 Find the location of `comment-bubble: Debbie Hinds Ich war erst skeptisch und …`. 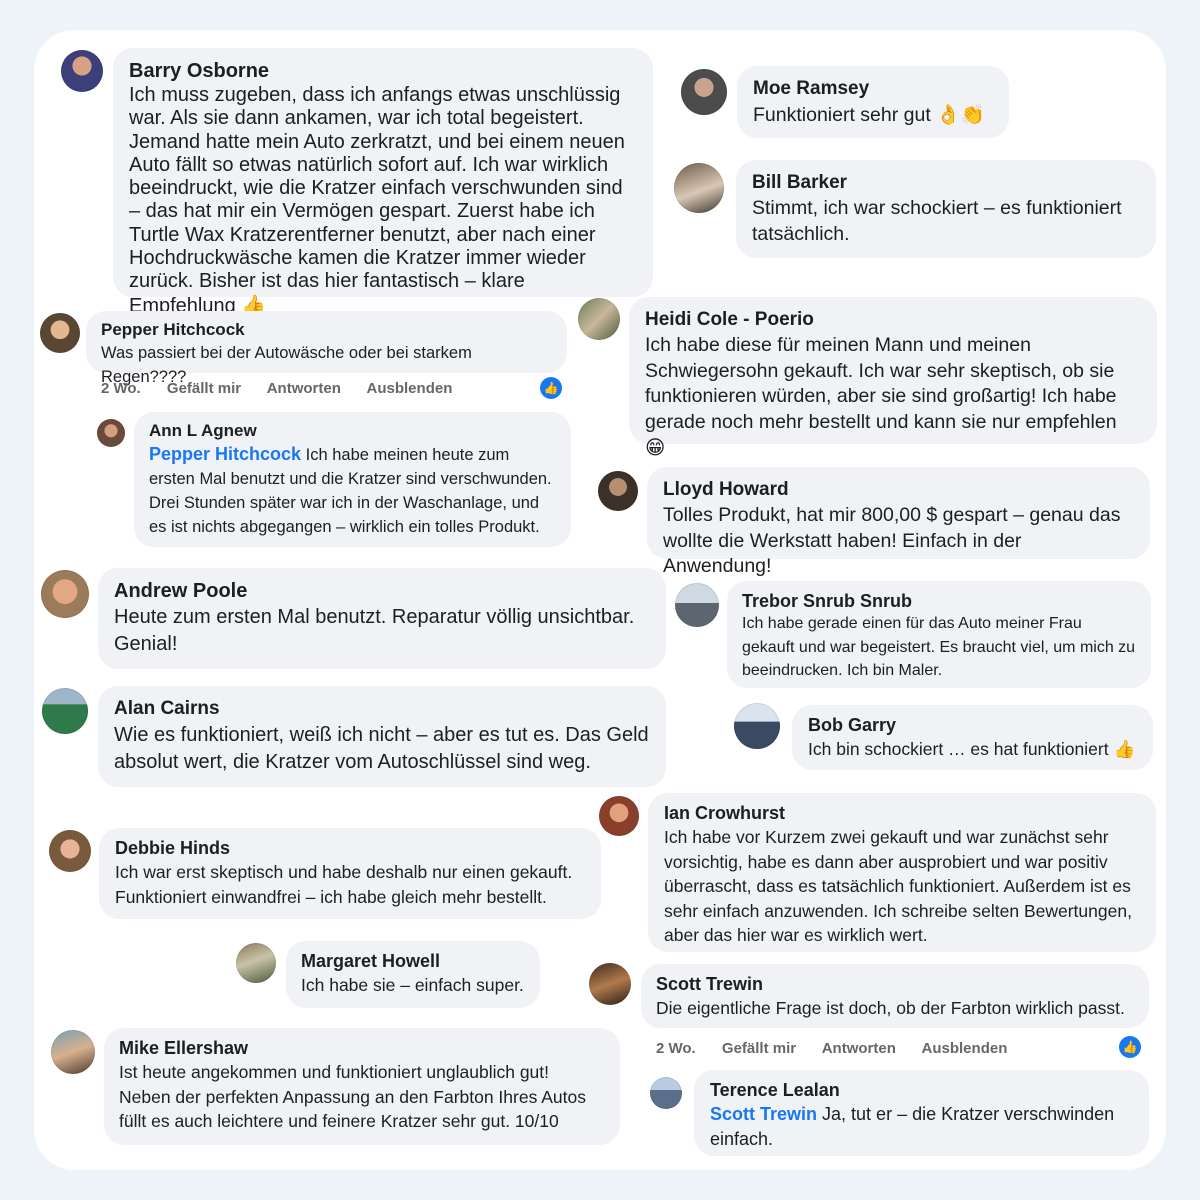

comment-bubble: Debbie Hinds Ich war erst skeptisch und … is located at coordinates (350, 873).